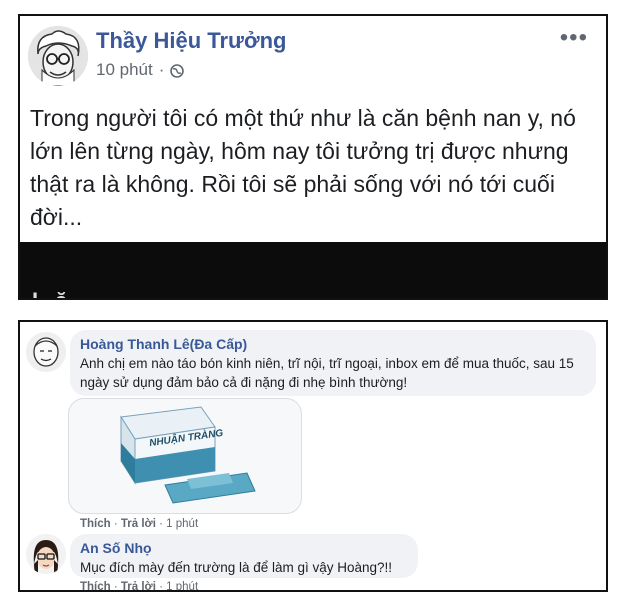 The height and width of the screenshot is (600, 620). I want to click on post-author-name: Thầy Hiệu Trưởng, so click(191, 41).